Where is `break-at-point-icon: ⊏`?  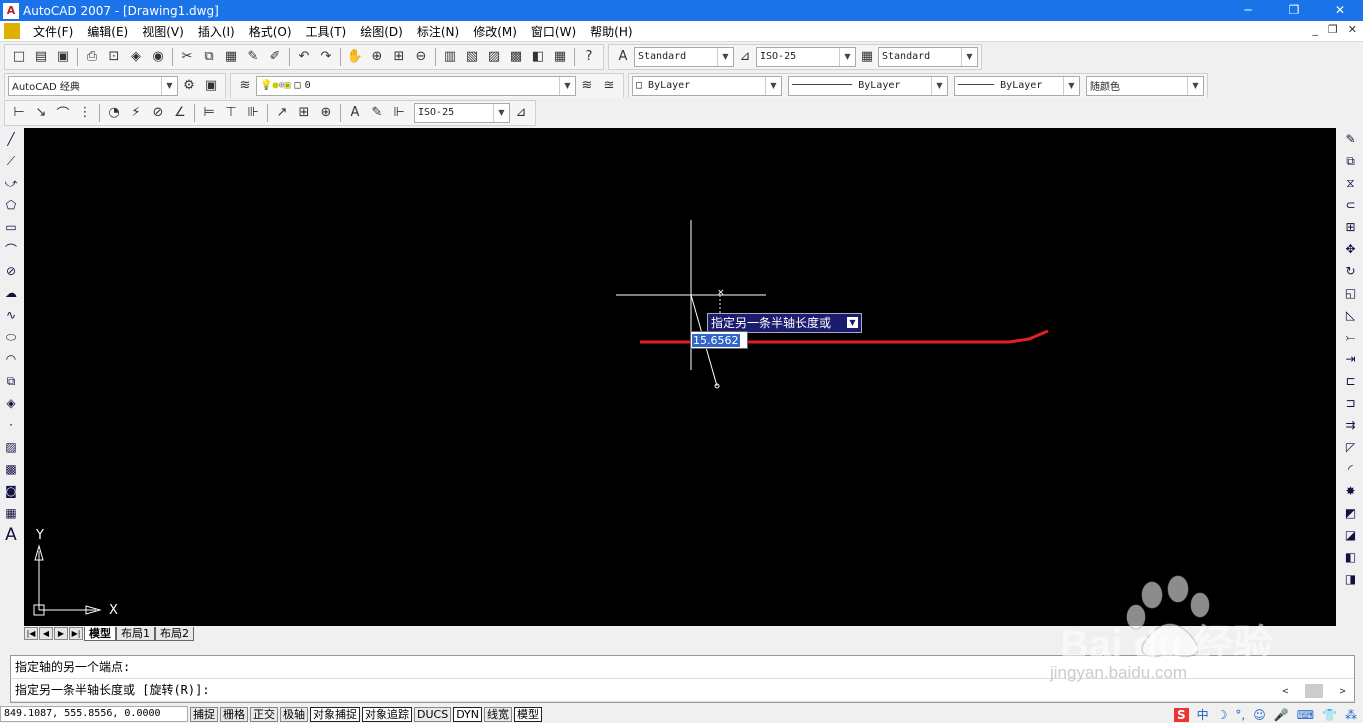 break-at-point-icon: ⊏ is located at coordinates (1351, 381).